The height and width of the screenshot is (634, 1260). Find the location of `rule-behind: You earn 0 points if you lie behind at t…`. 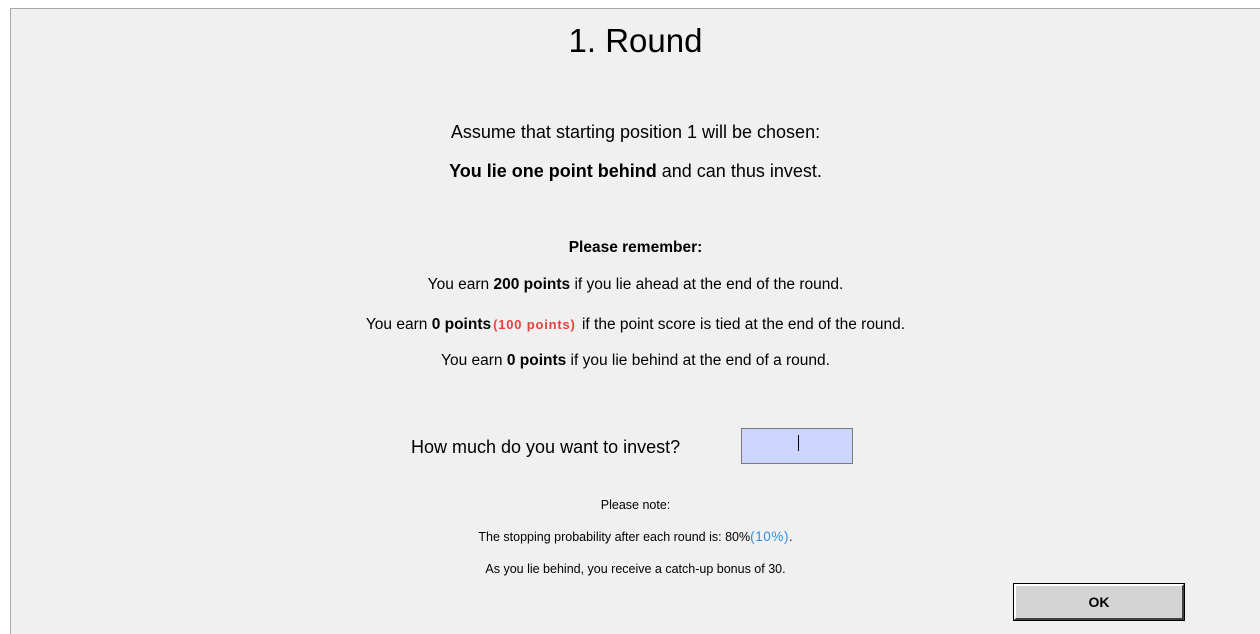

rule-behind: You earn 0 points if you lie behind at t… is located at coordinates (635, 361).